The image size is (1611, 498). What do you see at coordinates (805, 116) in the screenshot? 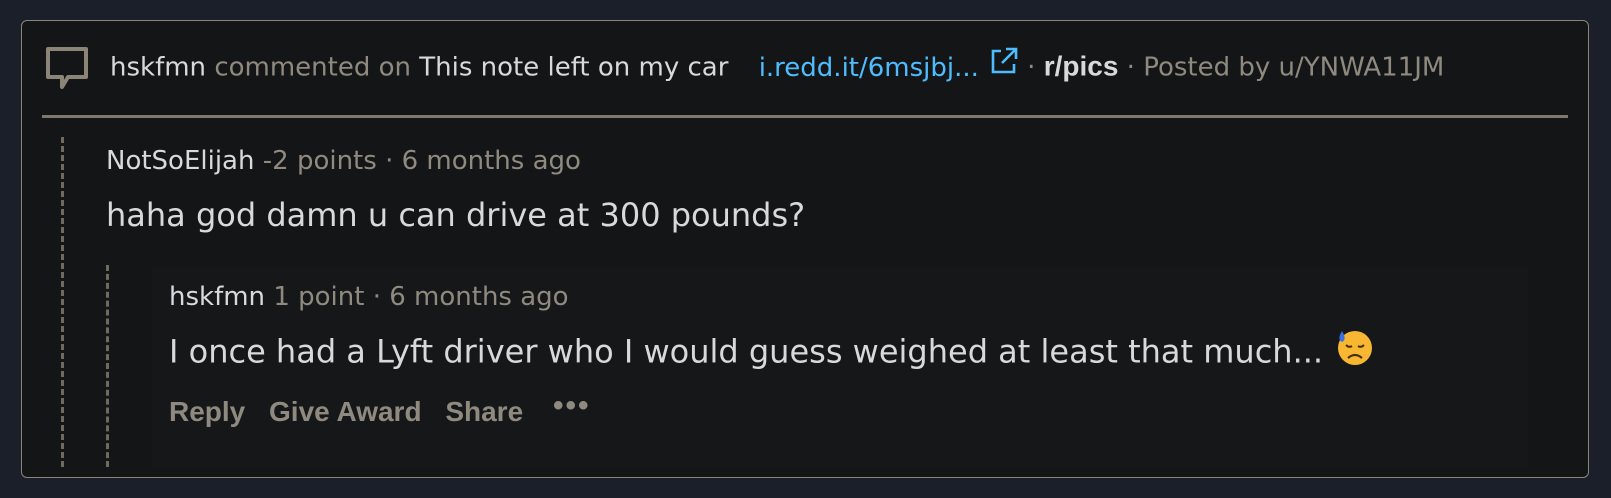
I see `header-divider` at bounding box center [805, 116].